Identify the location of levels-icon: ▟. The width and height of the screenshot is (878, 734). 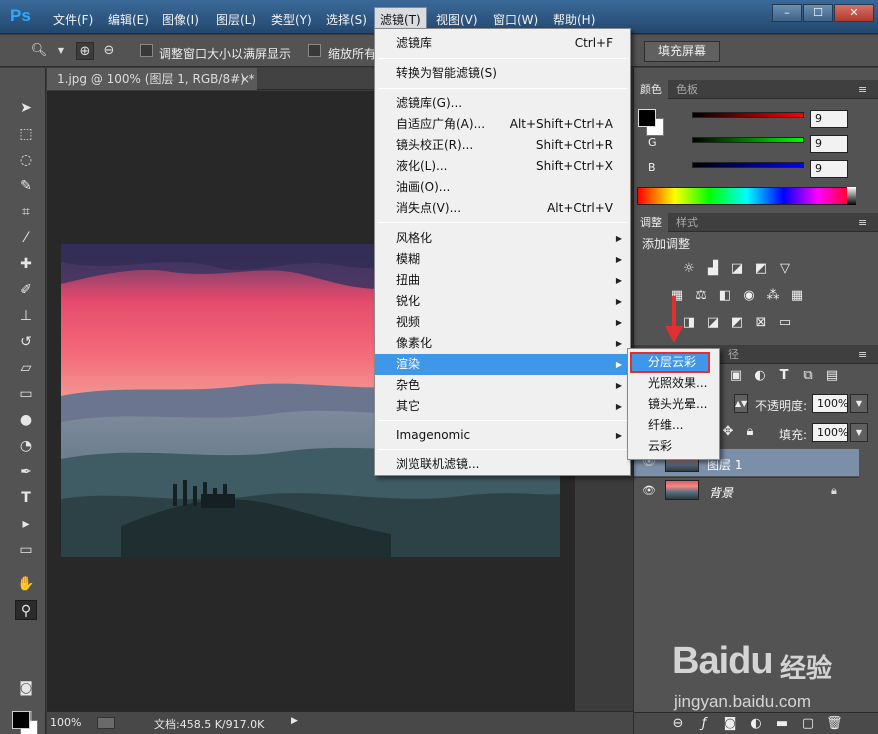
(713, 269).